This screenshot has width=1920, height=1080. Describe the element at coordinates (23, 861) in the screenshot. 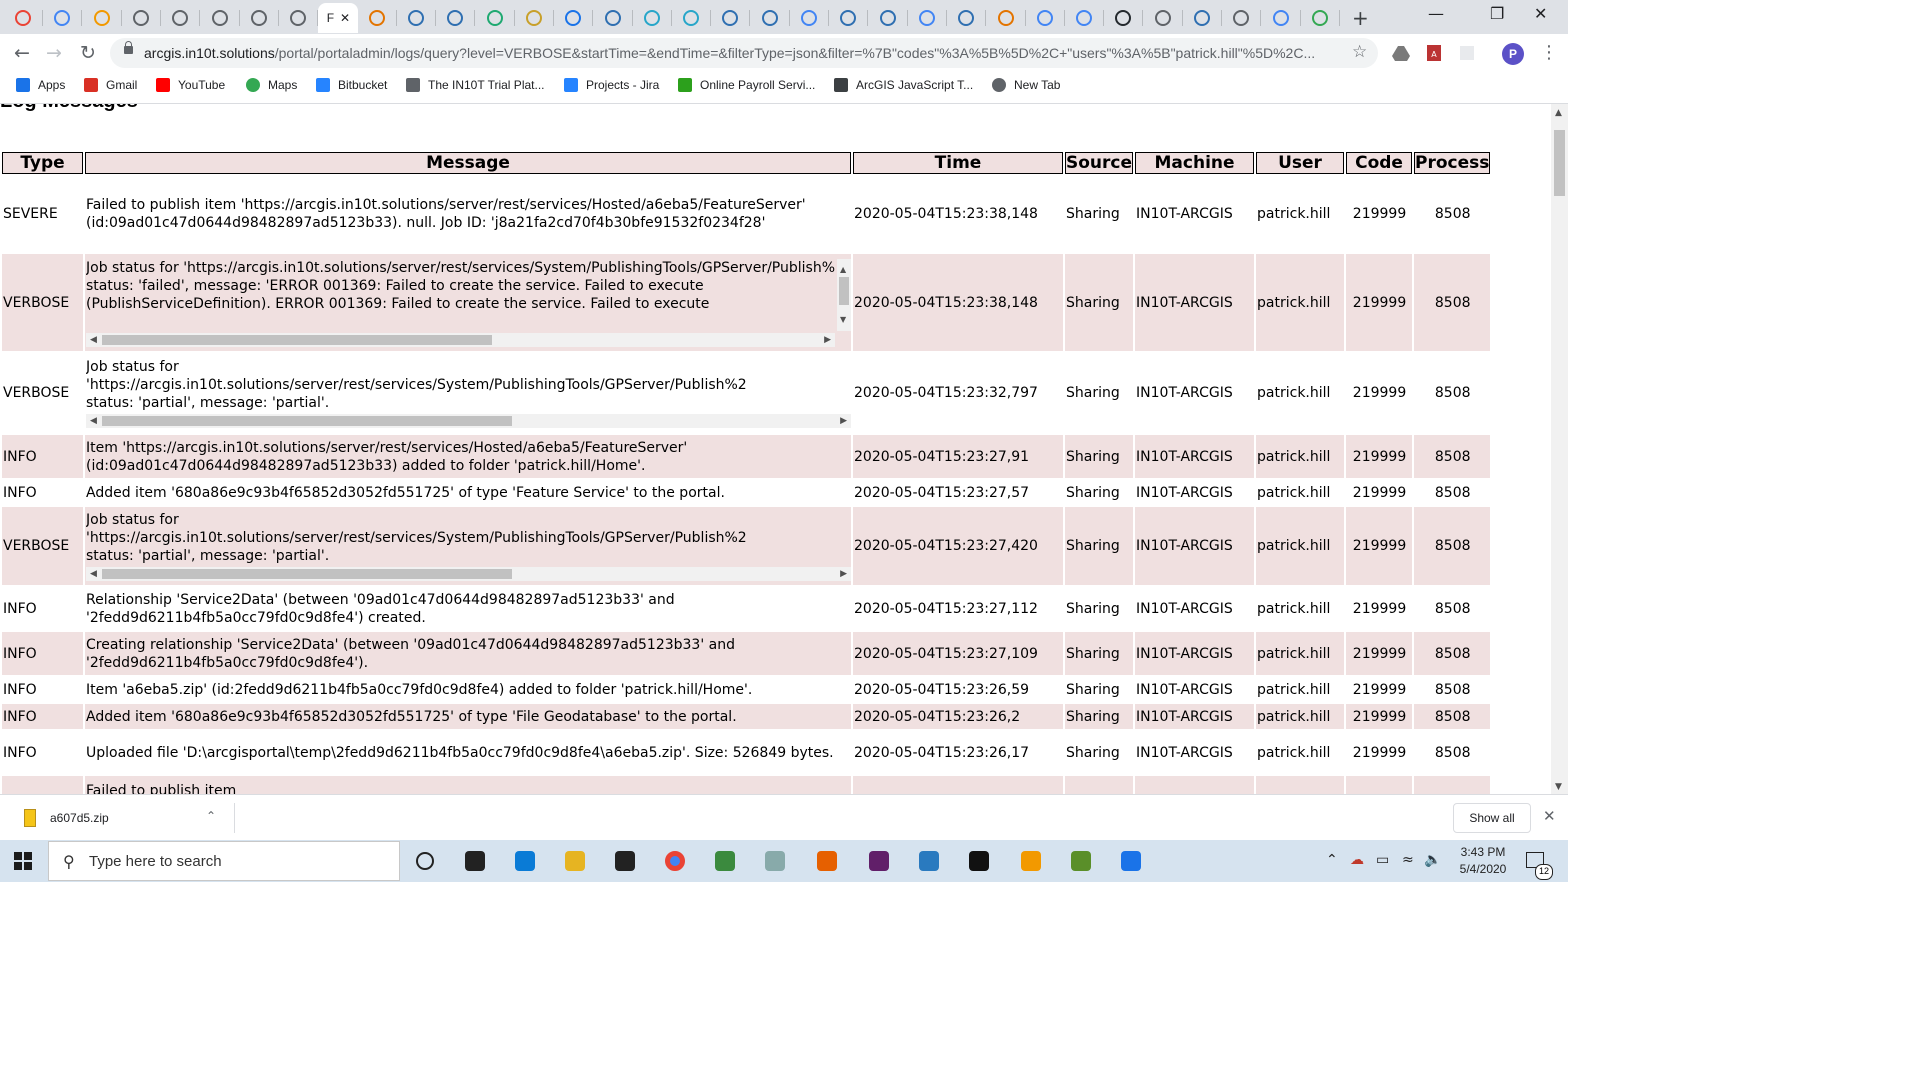

I see `windows-start-icon` at that location.